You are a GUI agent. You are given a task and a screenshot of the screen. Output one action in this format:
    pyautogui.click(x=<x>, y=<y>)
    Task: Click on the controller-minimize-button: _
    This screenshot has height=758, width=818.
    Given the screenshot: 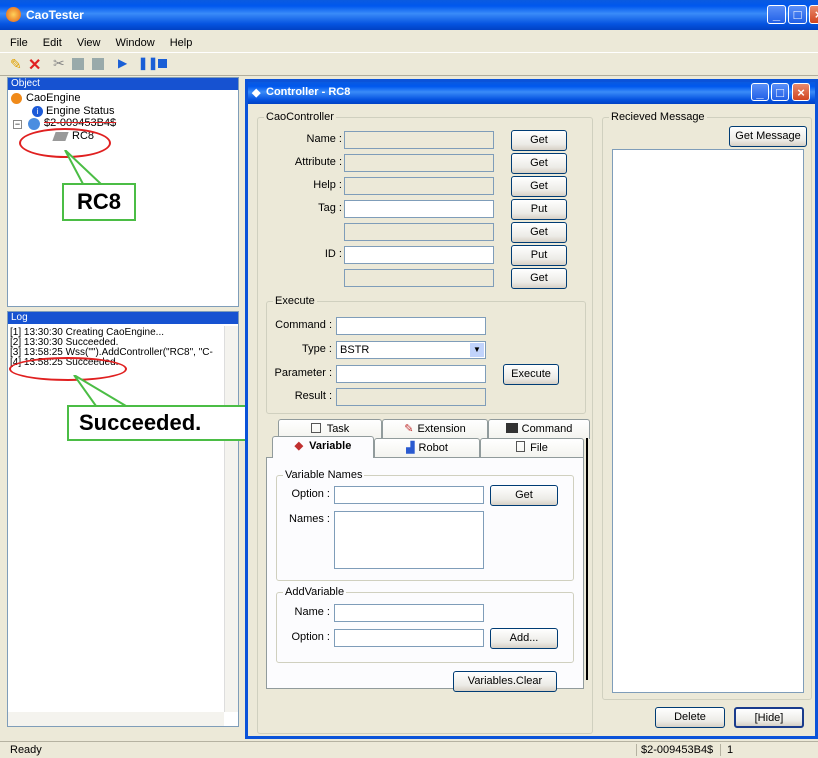 What is the action you would take?
    pyautogui.click(x=760, y=92)
    